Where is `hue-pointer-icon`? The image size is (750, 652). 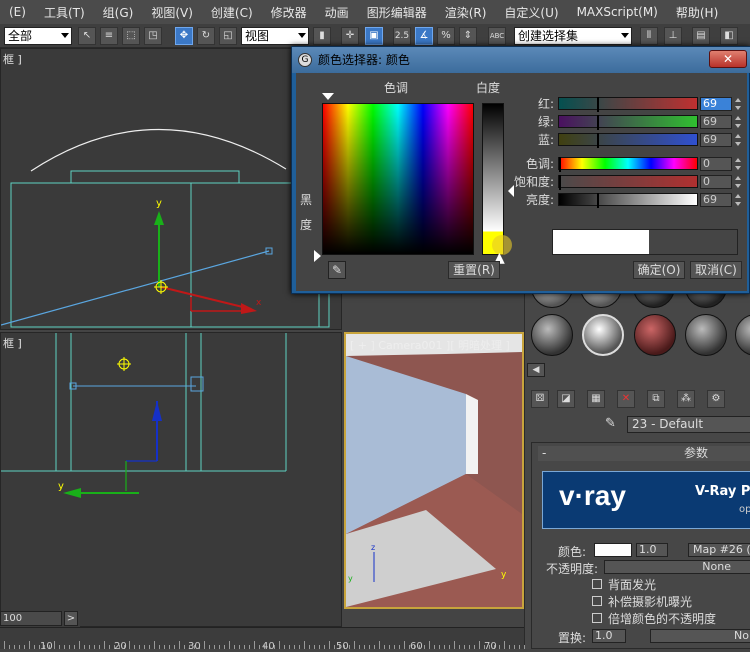
hue-pointer-icon is located at coordinates (328, 96).